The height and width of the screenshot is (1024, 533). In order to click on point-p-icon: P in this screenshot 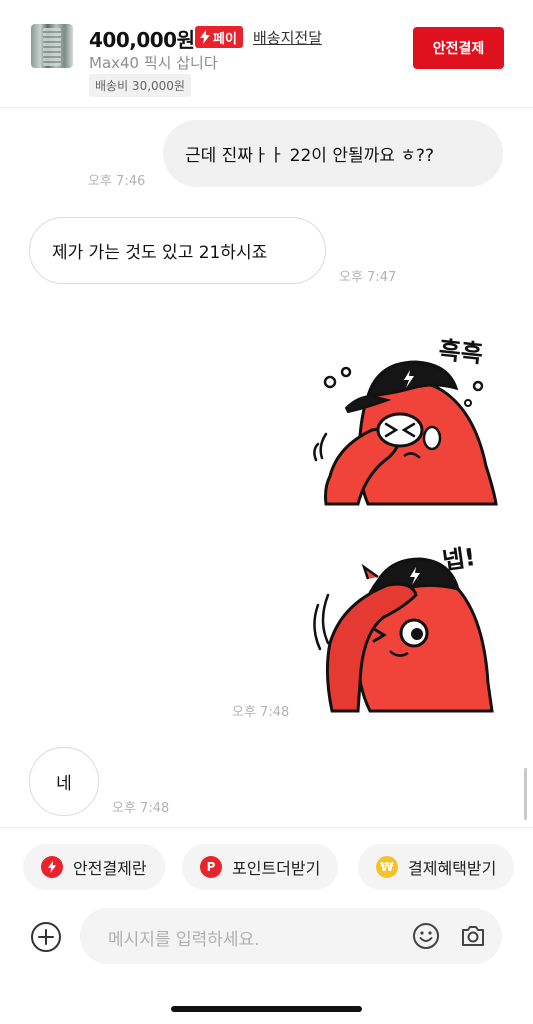, I will do `click(211, 867)`.